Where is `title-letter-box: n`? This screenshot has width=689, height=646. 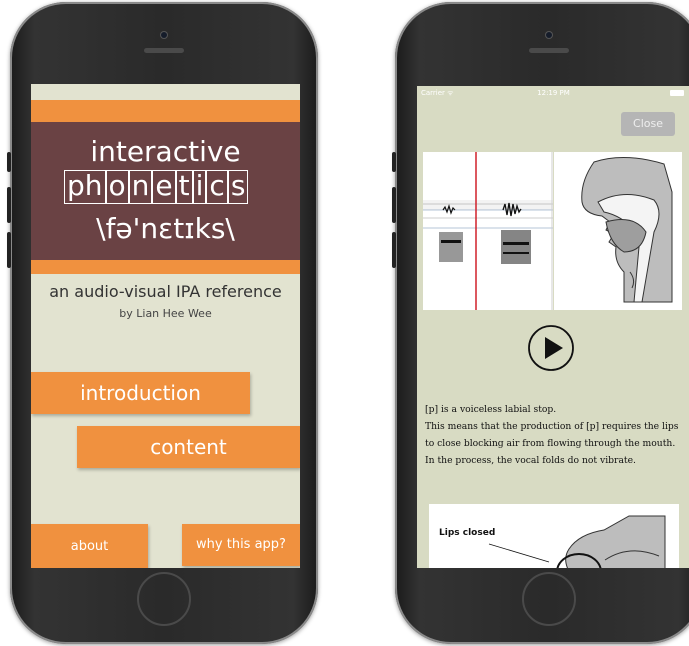
title-letter-box: n is located at coordinates (140, 187).